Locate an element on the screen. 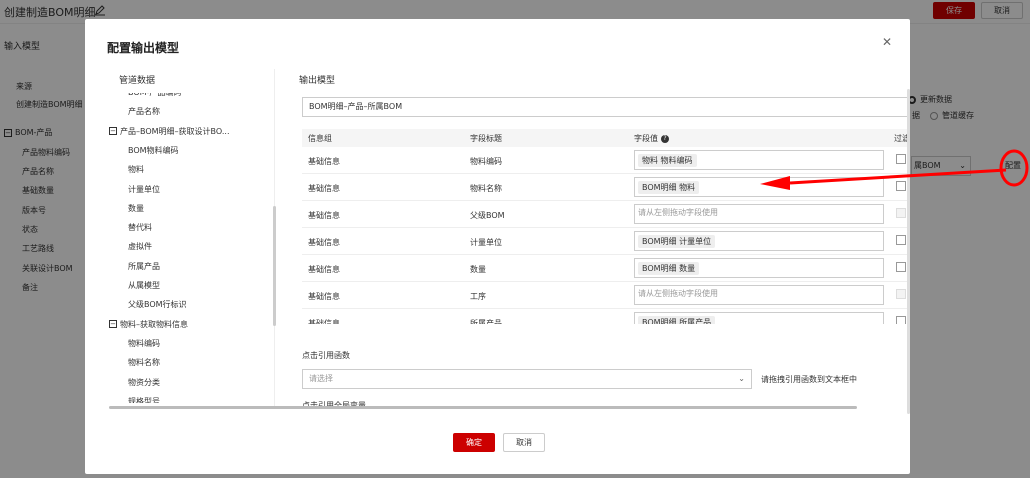 This screenshot has width=1030, height=478. tree-item-label: 虚拟件 is located at coordinates (140, 247).